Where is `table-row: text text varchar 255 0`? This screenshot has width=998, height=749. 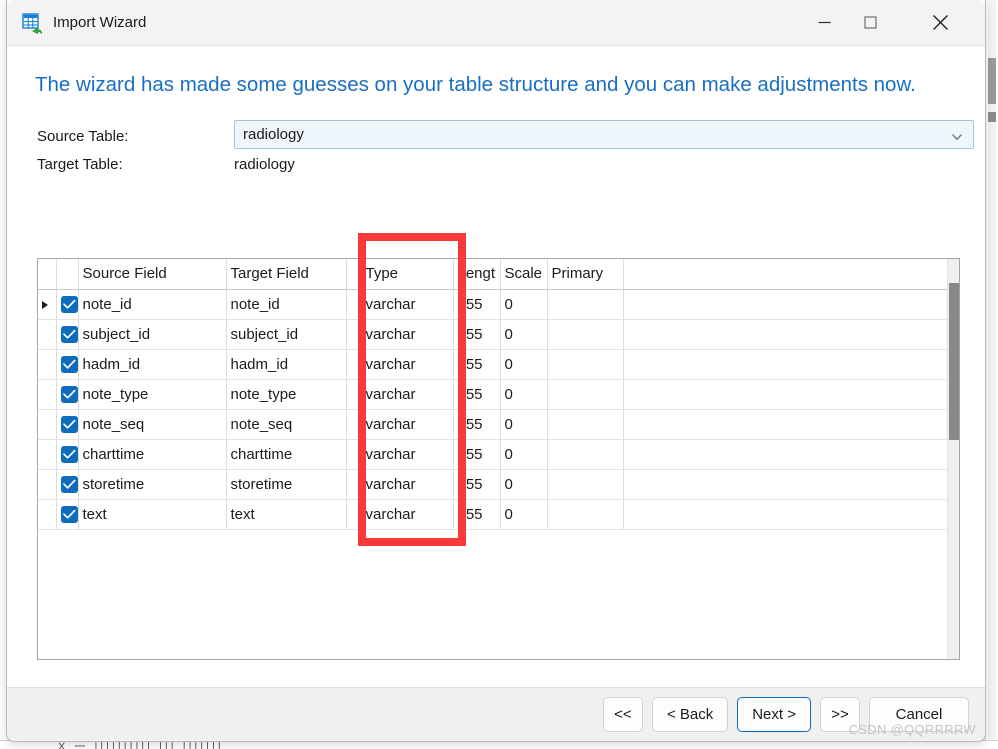 table-row: text text varchar 255 0 is located at coordinates (494, 514).